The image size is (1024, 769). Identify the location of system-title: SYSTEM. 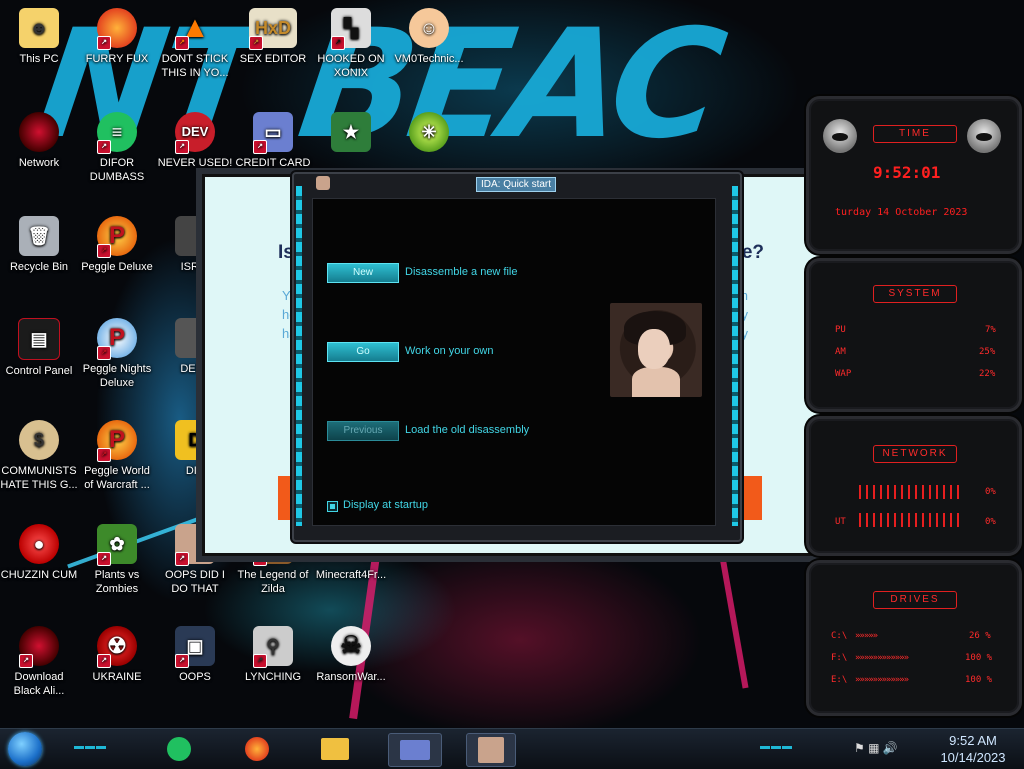
(915, 294).